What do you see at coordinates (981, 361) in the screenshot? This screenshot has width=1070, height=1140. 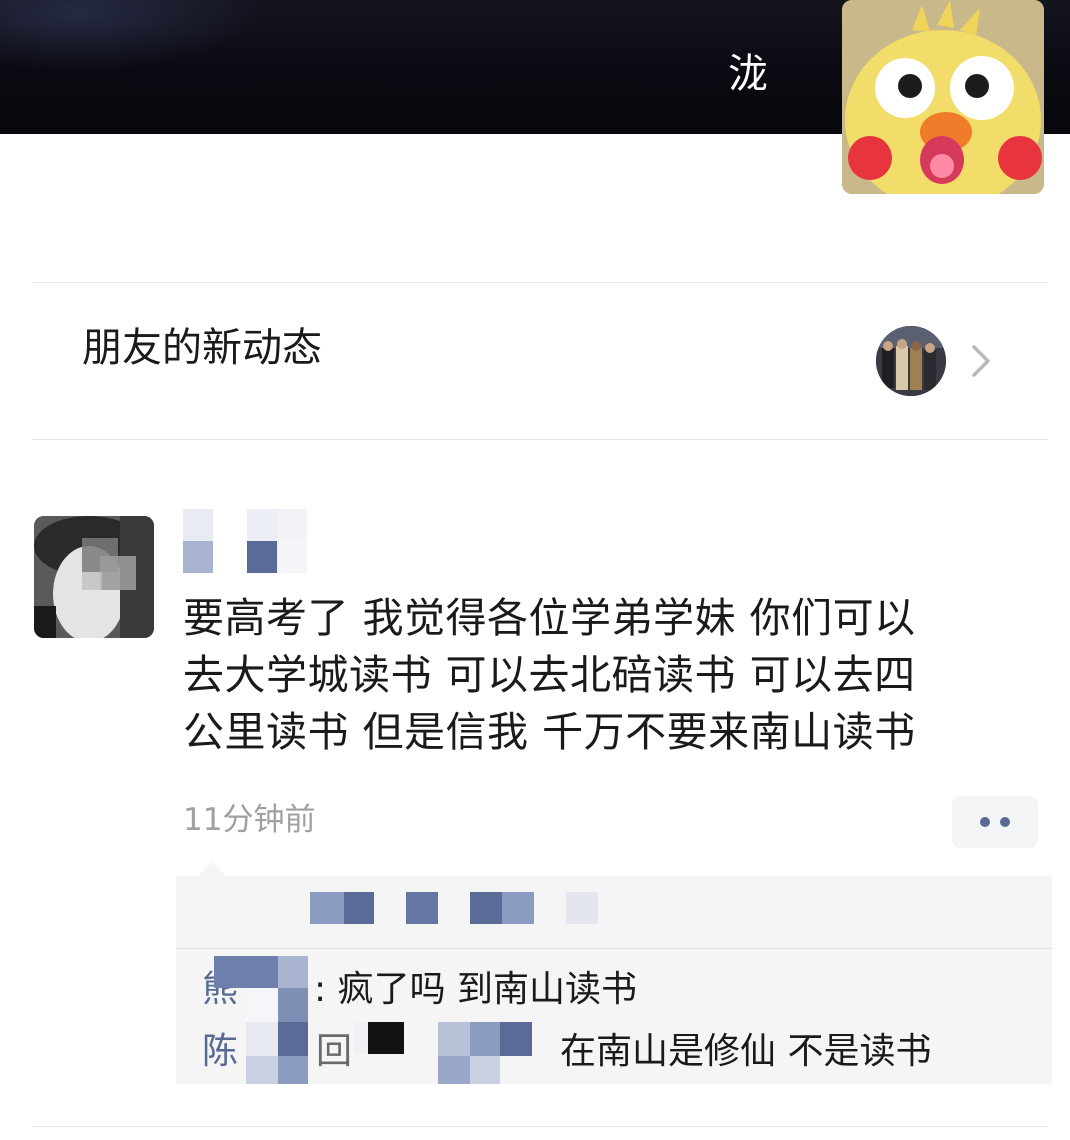 I see `chevron-right-icon` at bounding box center [981, 361].